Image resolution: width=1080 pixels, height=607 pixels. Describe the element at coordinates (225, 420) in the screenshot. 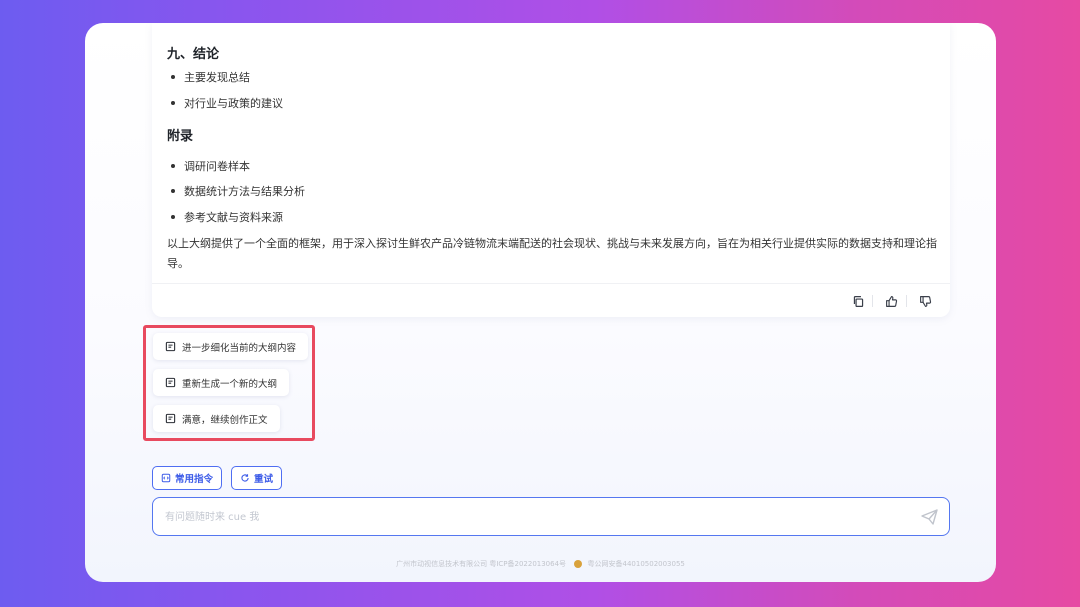

I see `suggestion-label: 满意，继续创作正文` at that location.